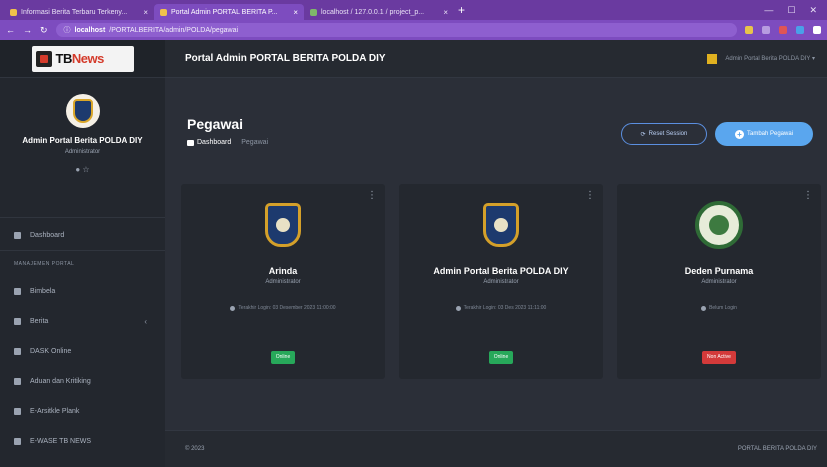  What do you see at coordinates (209, 142) in the screenshot?
I see `breadcrumb-home: Dashboard` at bounding box center [209, 142].